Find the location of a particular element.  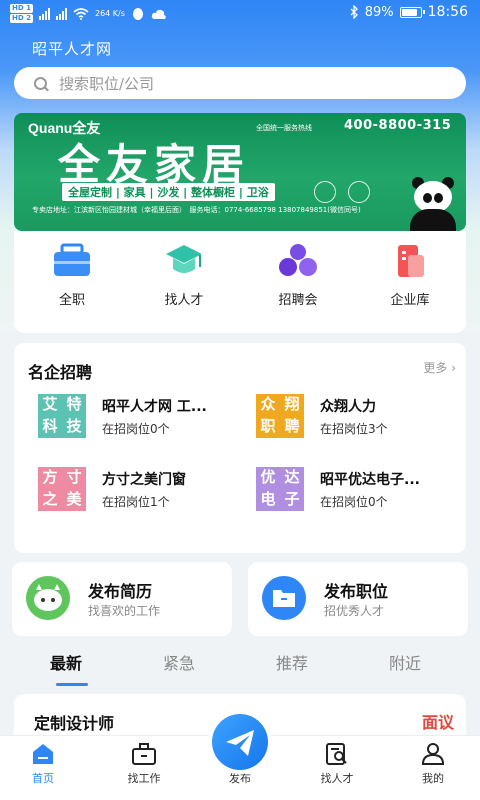

company-job-count: 在招岗位1个 is located at coordinates (136, 502).